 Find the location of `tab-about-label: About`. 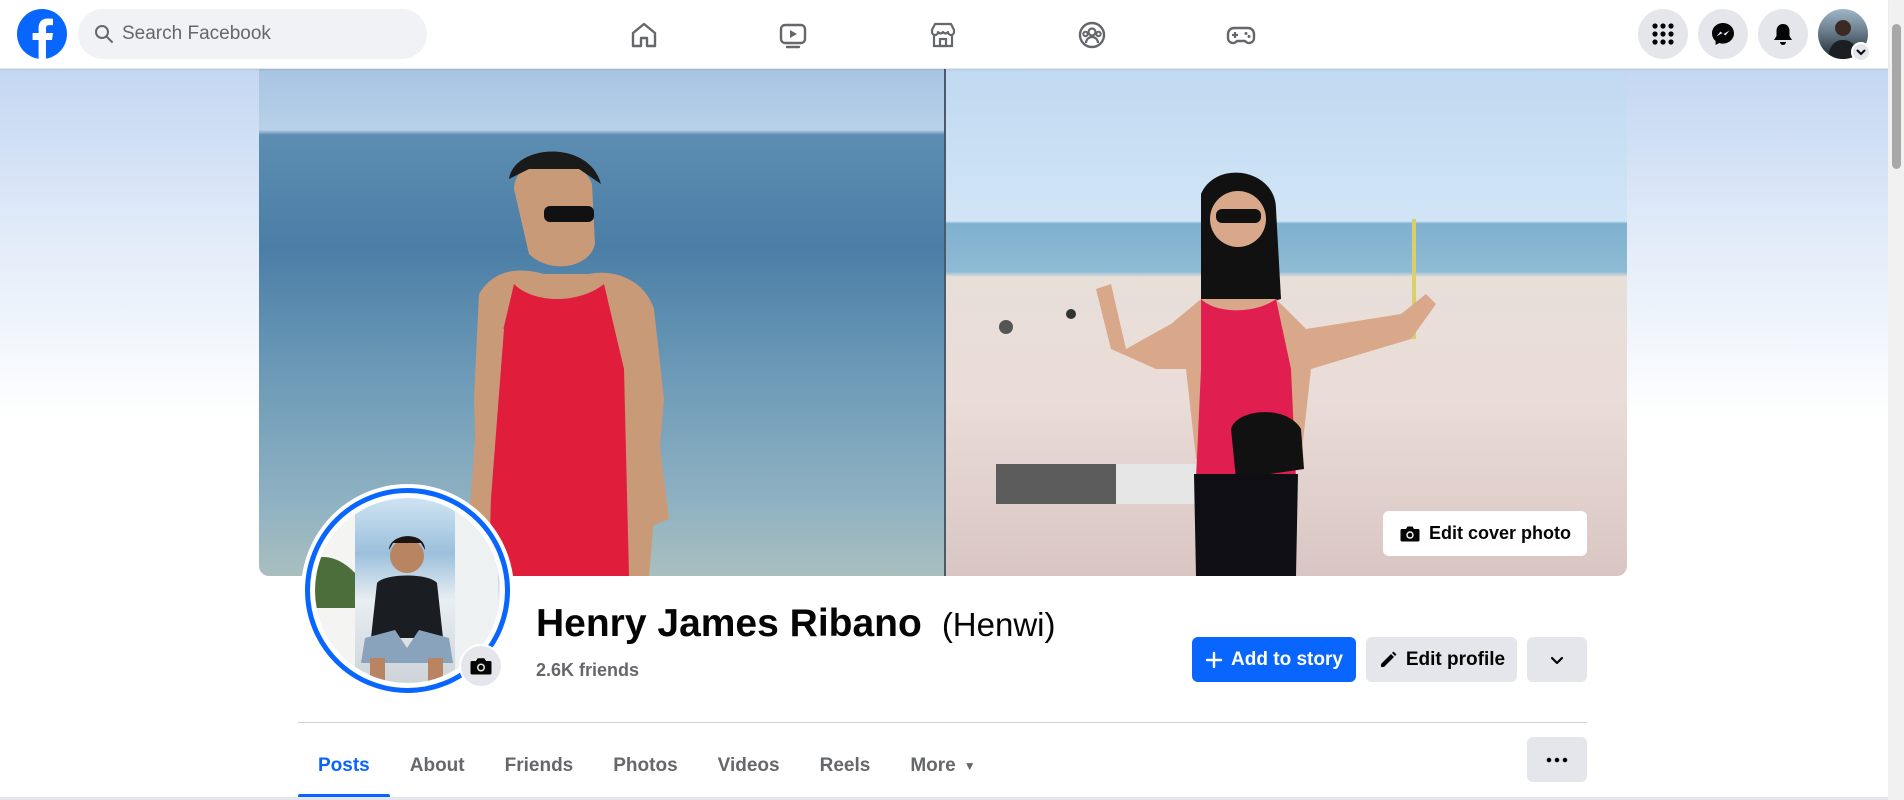

tab-about-label: About is located at coordinates (437, 765).